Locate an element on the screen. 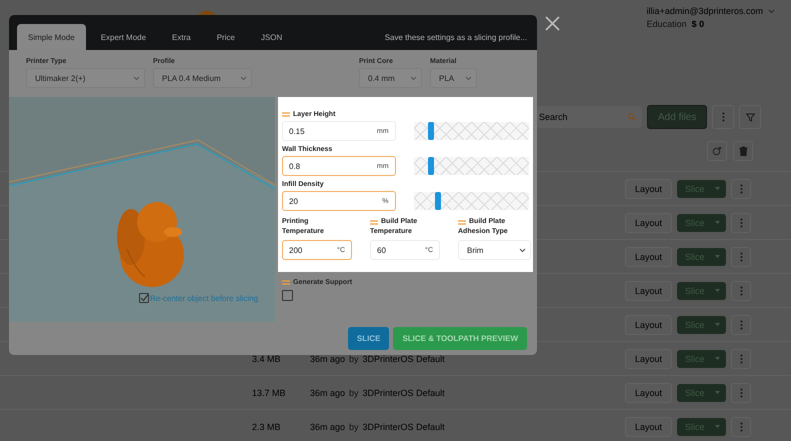 This screenshot has width=791, height=441. preview-button: SLICE & TOOLPATH PREVIEW is located at coordinates (460, 338).